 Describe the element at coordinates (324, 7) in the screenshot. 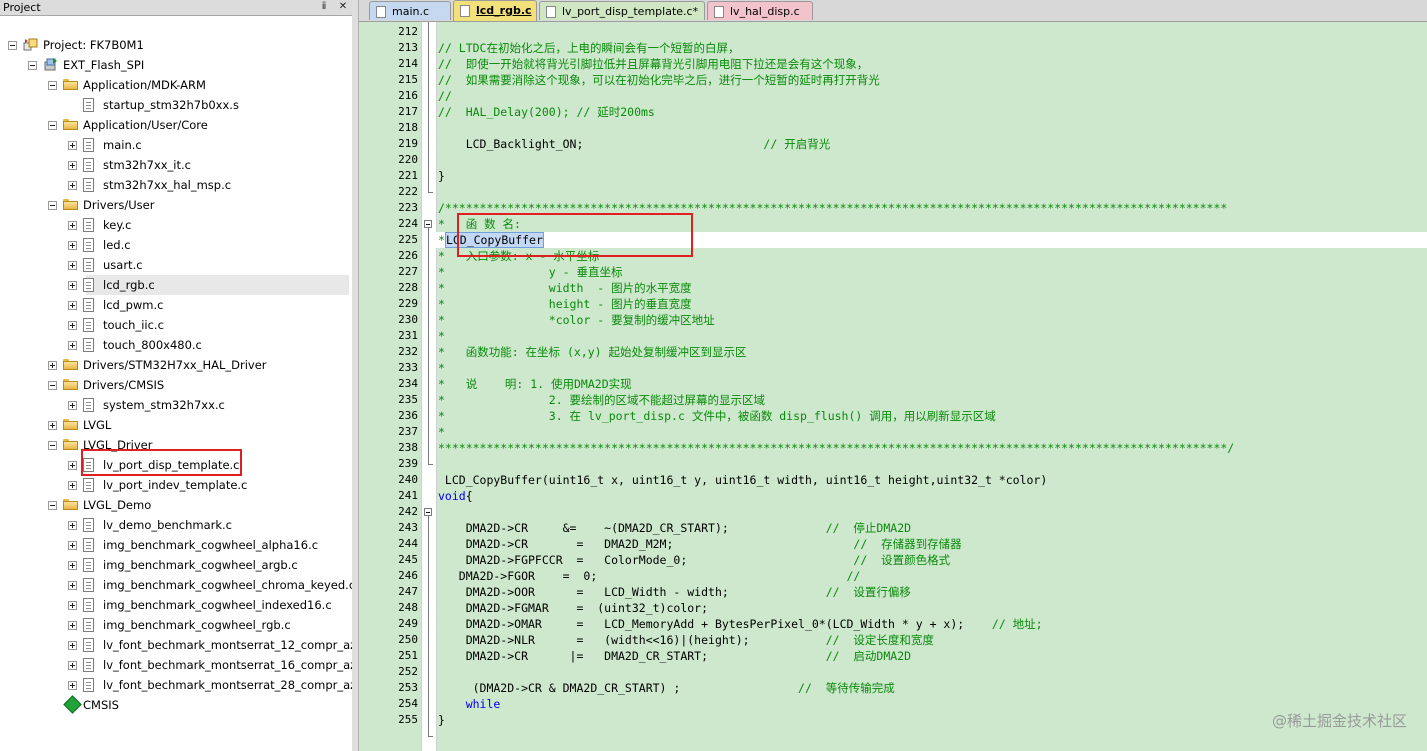

I see `pin-icon: ⅱ` at that location.